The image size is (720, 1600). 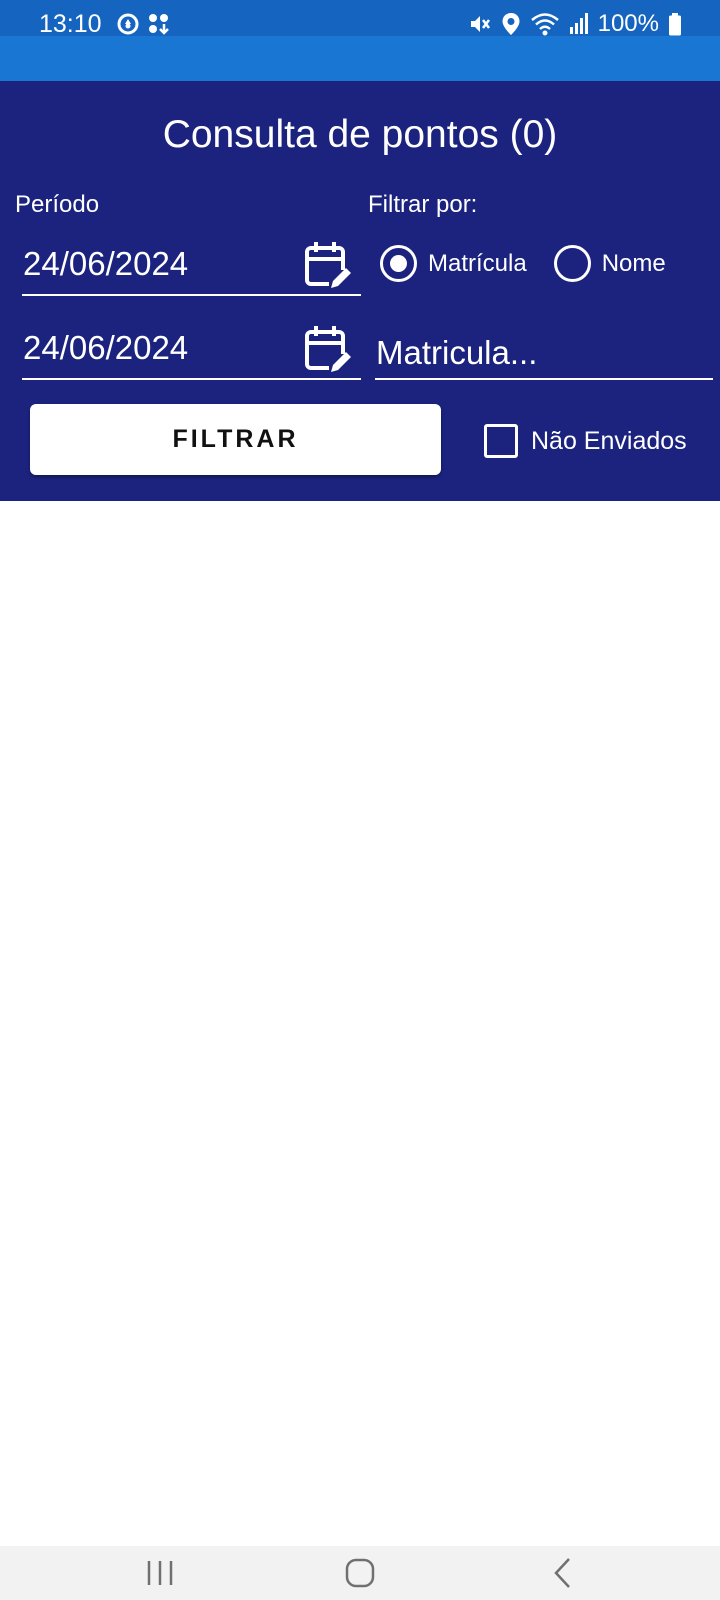 I want to click on status-left-icons, so click(x=143, y=24).